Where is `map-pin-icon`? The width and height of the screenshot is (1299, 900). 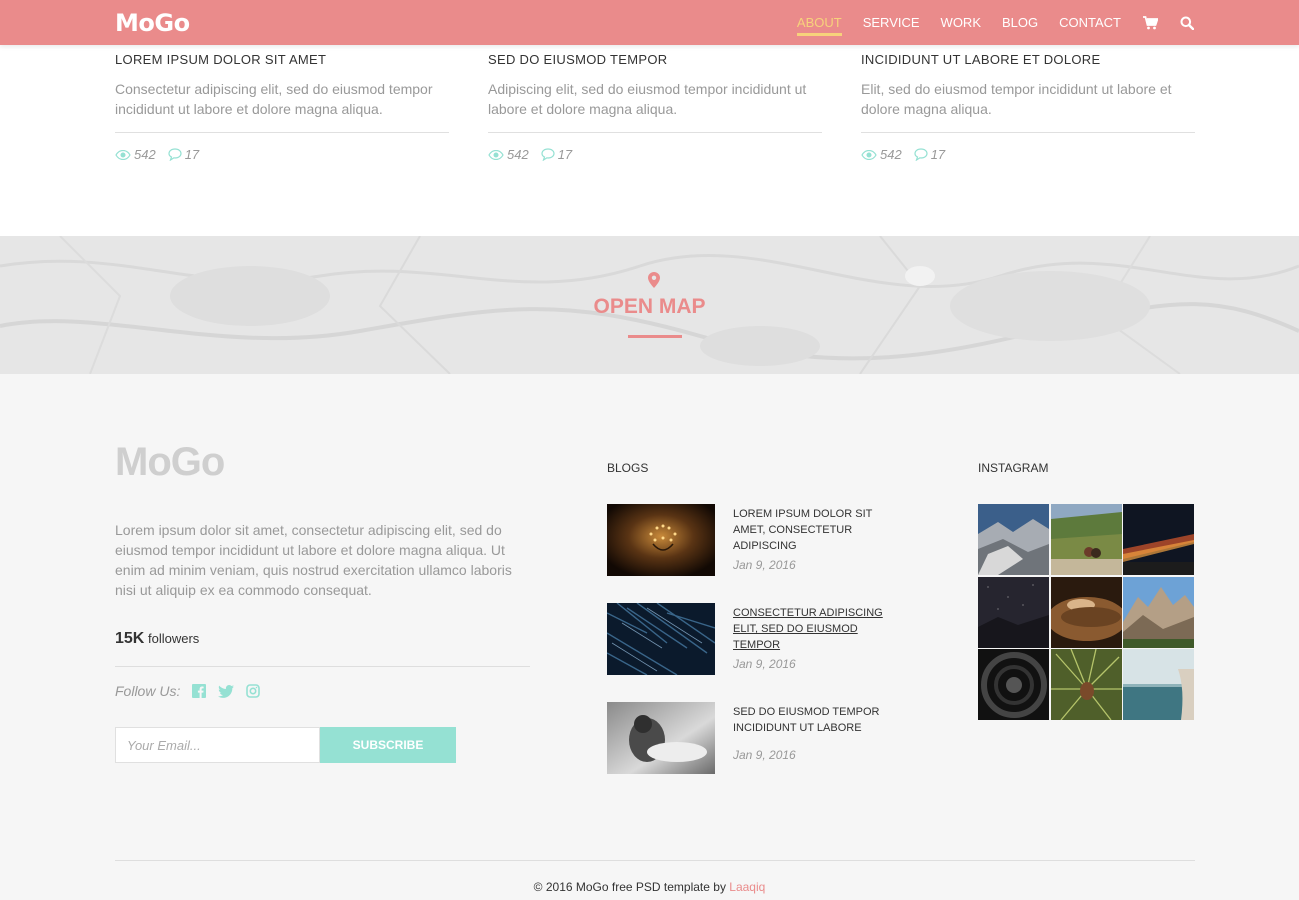 map-pin-icon is located at coordinates (654, 282).